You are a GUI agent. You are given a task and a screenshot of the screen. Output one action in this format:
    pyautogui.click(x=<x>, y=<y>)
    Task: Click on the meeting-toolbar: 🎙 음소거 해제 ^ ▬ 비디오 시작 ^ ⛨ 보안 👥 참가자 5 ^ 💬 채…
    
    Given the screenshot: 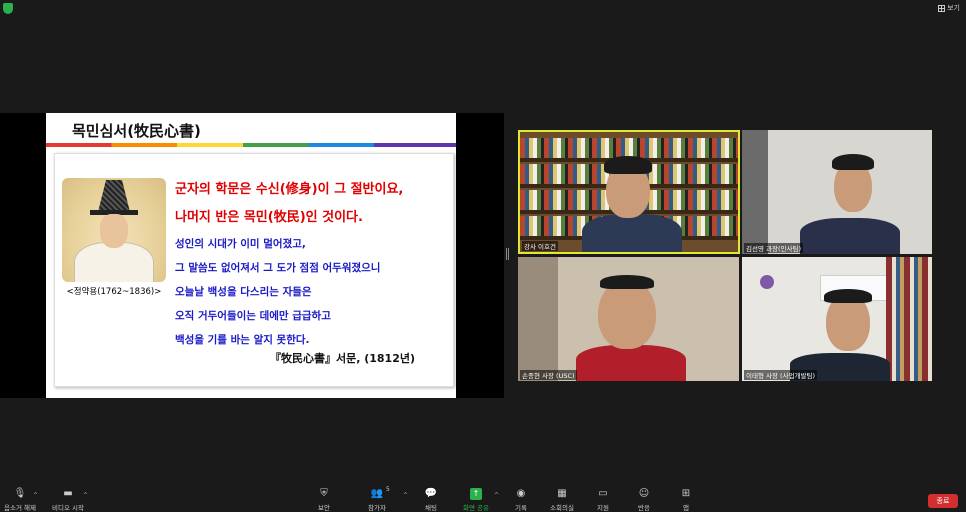 What is the action you would take?
    pyautogui.click(x=483, y=498)
    